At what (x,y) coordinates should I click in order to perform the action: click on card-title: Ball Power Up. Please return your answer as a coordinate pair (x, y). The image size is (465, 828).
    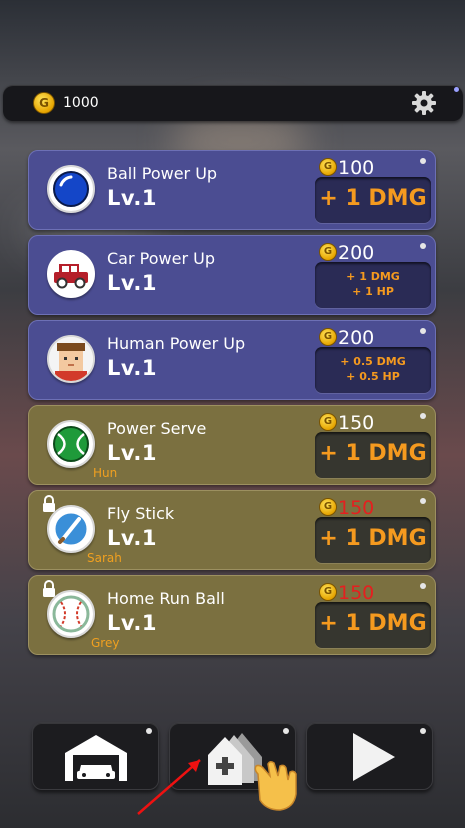
    Looking at the image, I should click on (162, 173).